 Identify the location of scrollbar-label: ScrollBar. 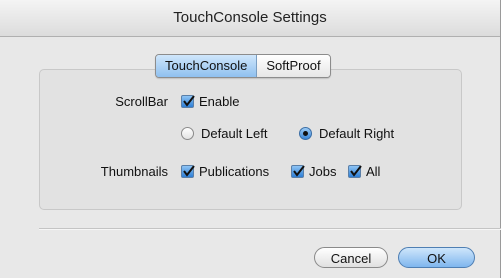
(141, 101).